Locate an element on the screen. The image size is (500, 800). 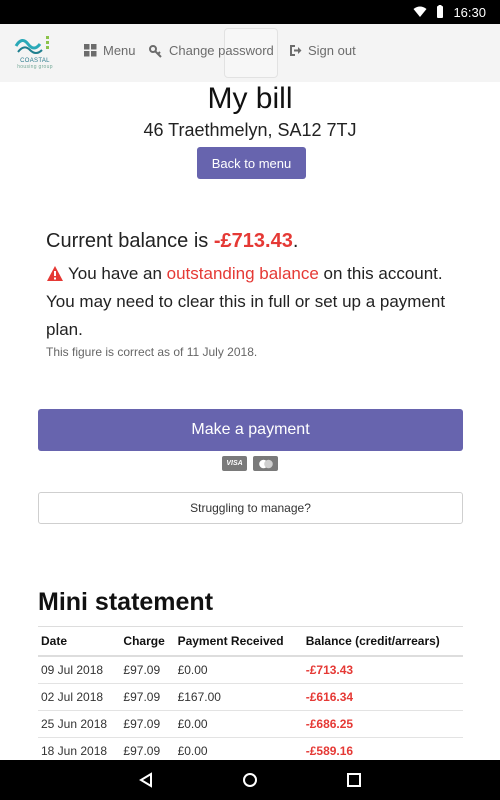
nav-sign-out-label: Sign out is located at coordinates (332, 50).